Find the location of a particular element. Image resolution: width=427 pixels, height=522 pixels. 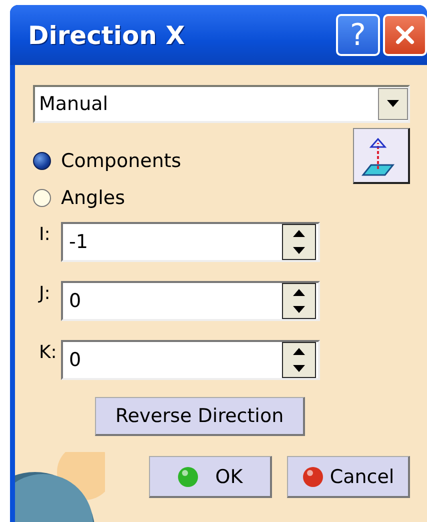

field-label: K: is located at coordinates (48, 352).